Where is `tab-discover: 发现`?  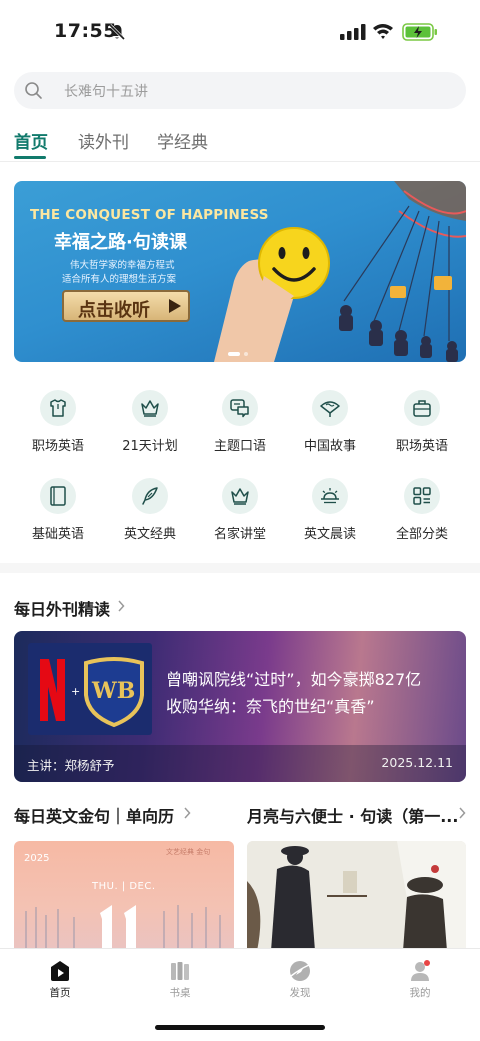 tab-discover: 发现 is located at coordinates (300, 979).